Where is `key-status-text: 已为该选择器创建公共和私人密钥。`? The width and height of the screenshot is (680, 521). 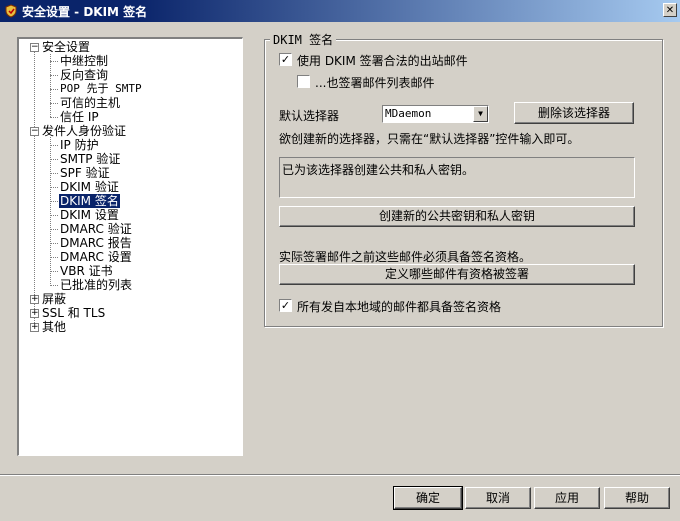
key-status-text: 已为该选择器创建公共和私人密钥。 is located at coordinates (378, 170).